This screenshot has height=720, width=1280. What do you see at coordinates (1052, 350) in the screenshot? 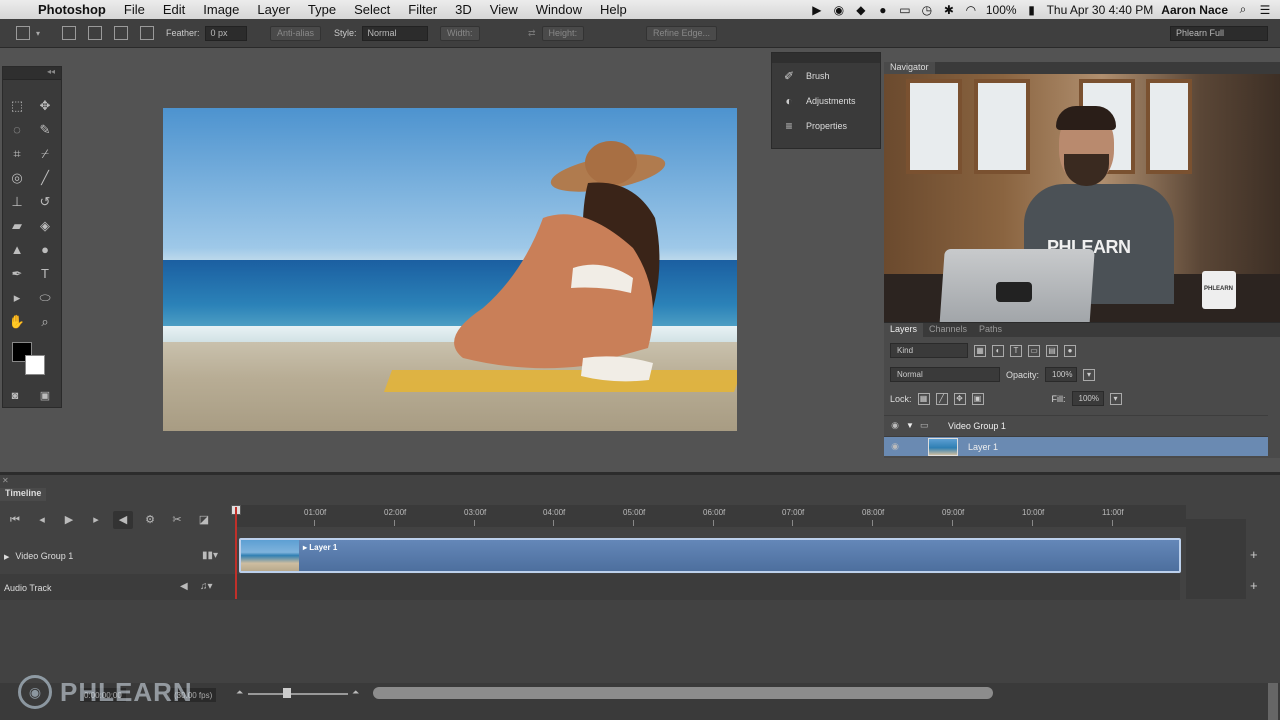
I see `smart-object-filter-icon: ▤` at bounding box center [1052, 350].